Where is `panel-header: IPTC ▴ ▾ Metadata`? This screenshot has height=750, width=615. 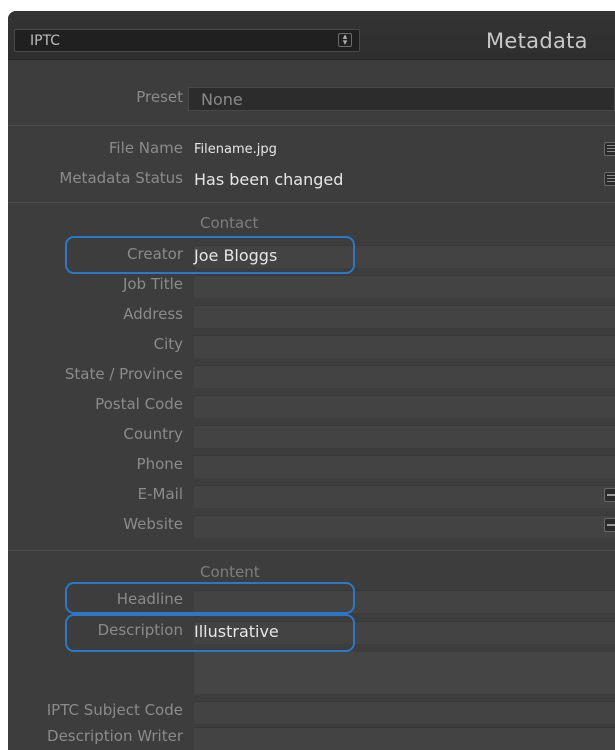 panel-header: IPTC ▴ ▾ Metadata is located at coordinates (311, 35).